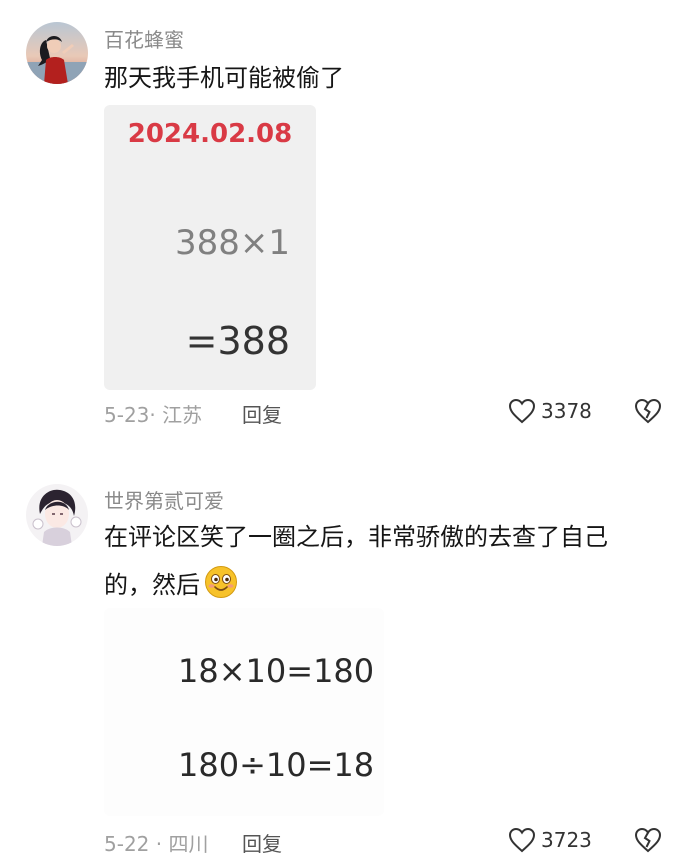  I want to click on comment-image: 2024.02.08 388×1 =388, so click(210, 247).